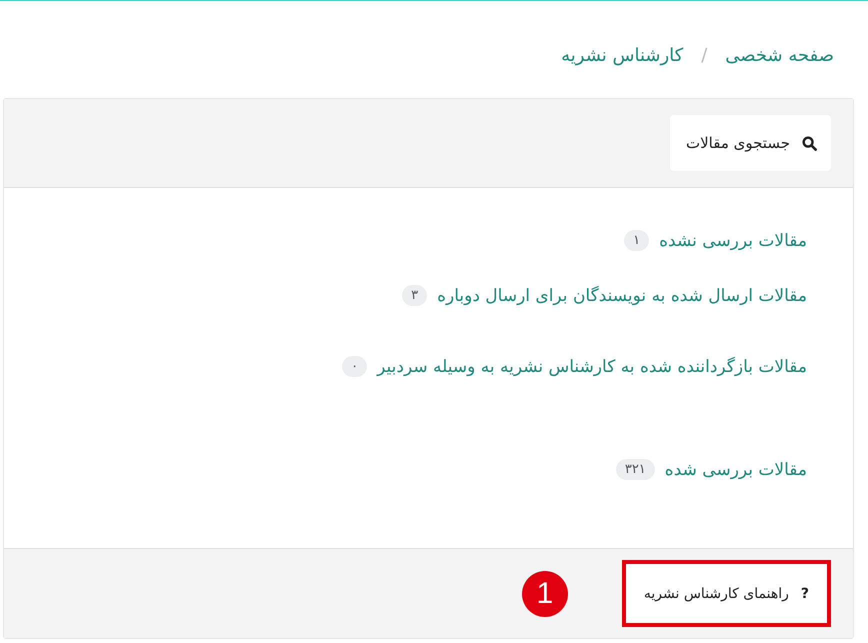  What do you see at coordinates (735, 470) in the screenshot?
I see `article-category-link: مقالات بررسی شده` at bounding box center [735, 470].